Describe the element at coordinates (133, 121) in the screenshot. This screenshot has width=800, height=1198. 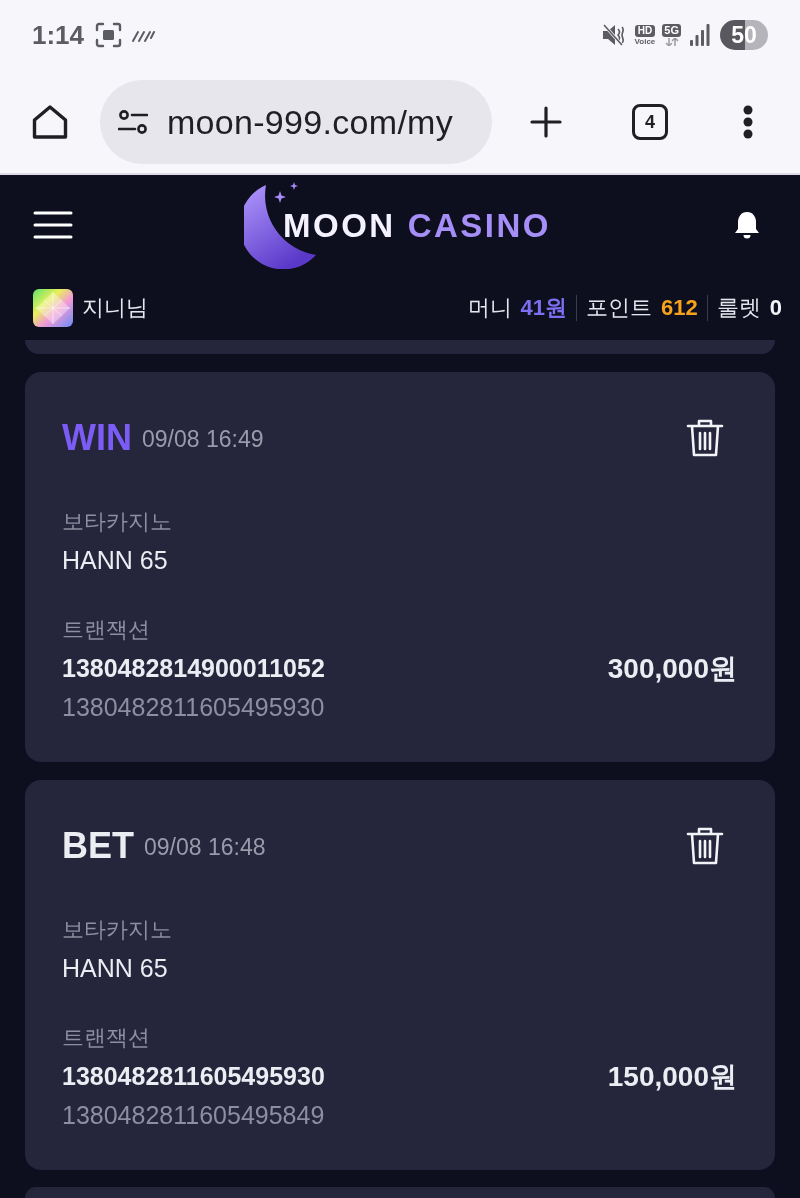
I see `site-settings-icon` at that location.